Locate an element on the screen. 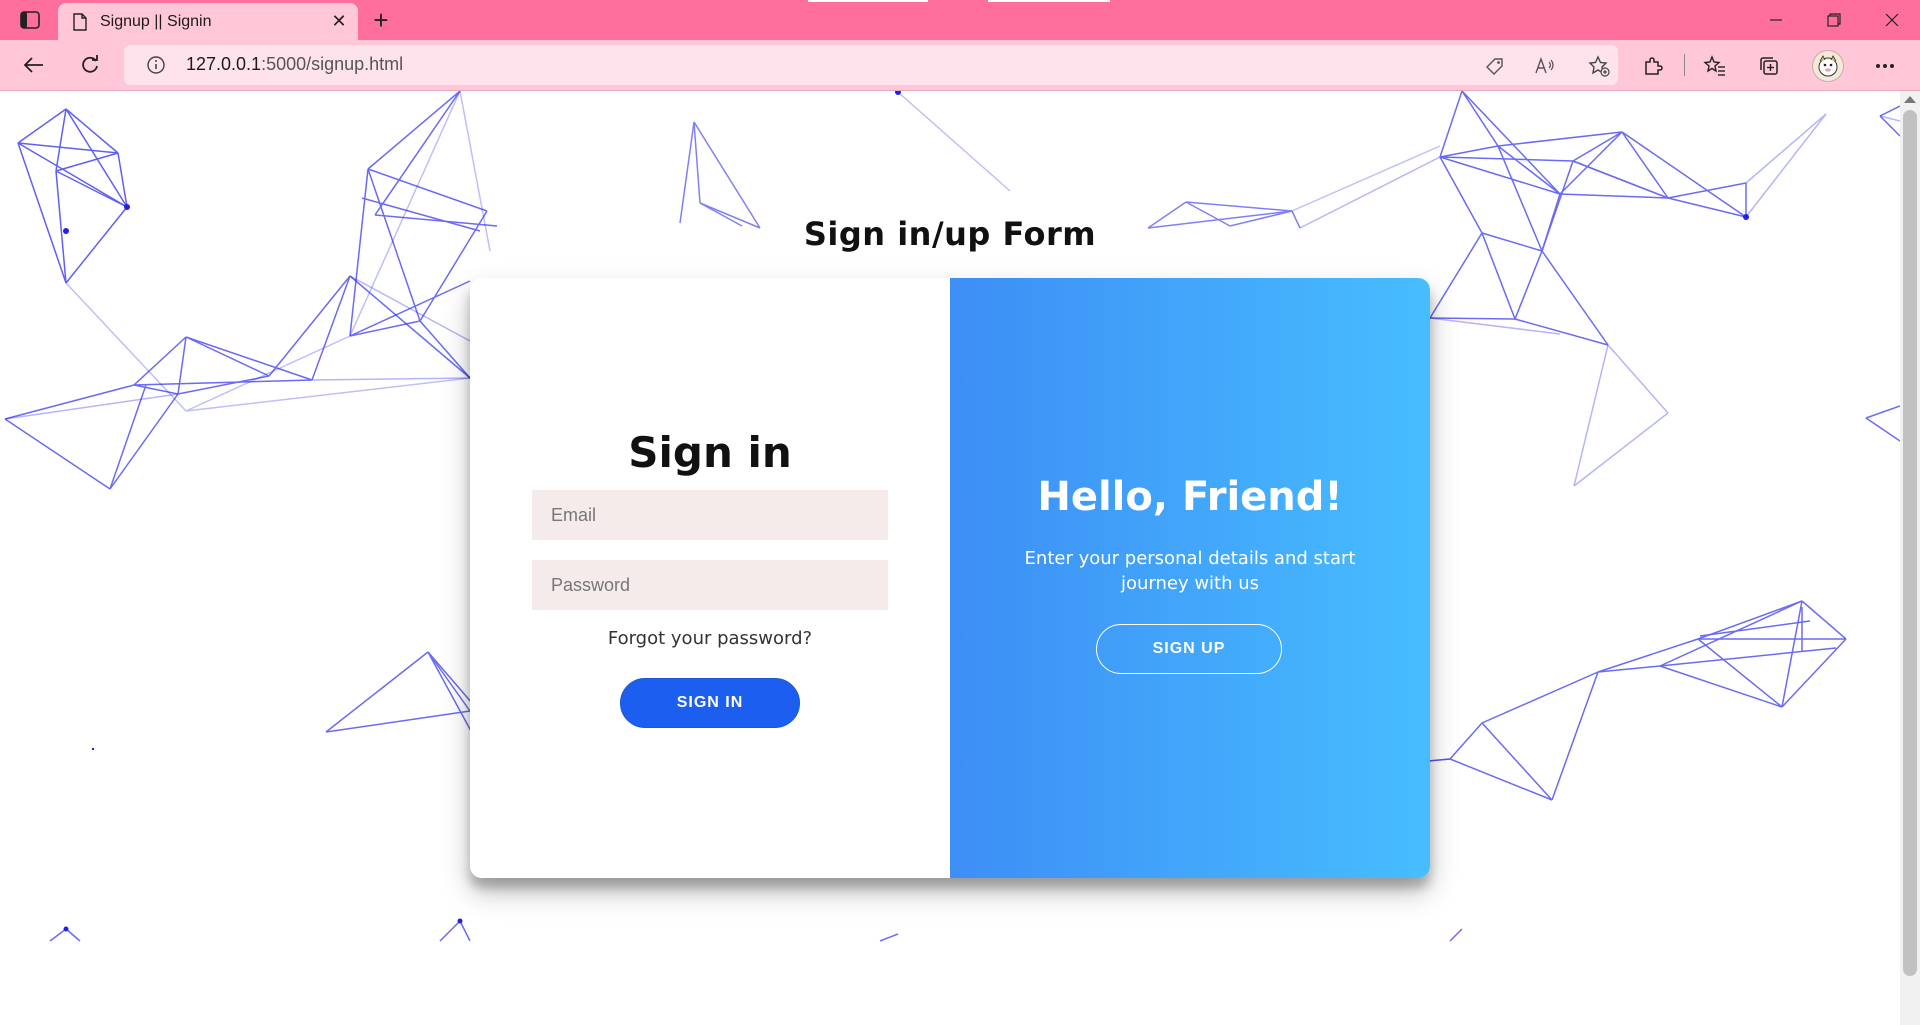 The image size is (1920, 1025). scroll-up-arrow is located at coordinates (1910, 99).